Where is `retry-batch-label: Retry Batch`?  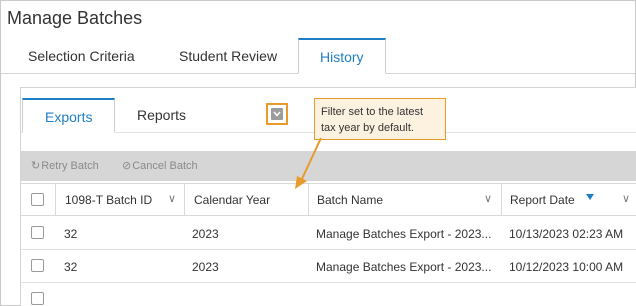 retry-batch-label: Retry Batch is located at coordinates (70, 166).